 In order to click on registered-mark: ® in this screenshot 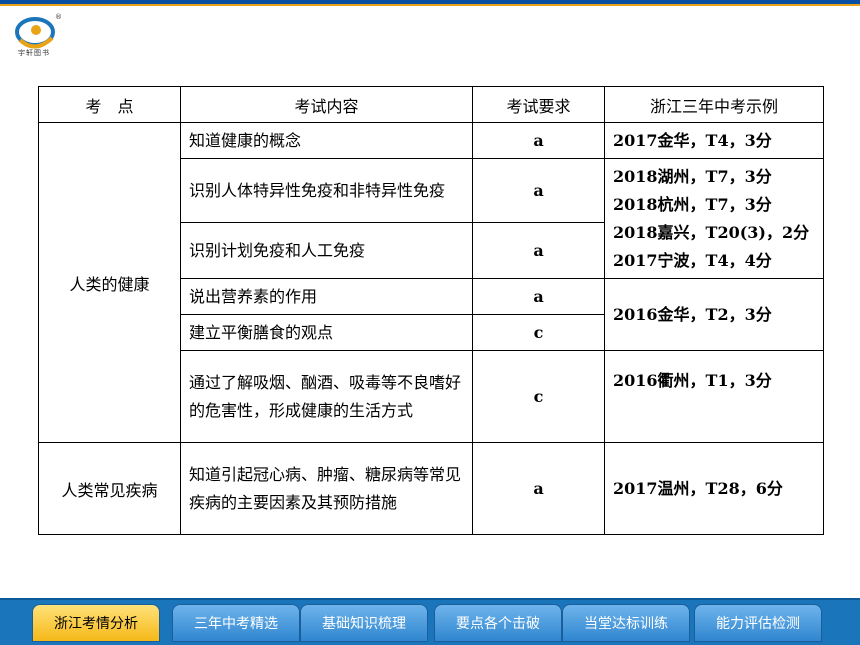, I will do `click(58, 17)`.